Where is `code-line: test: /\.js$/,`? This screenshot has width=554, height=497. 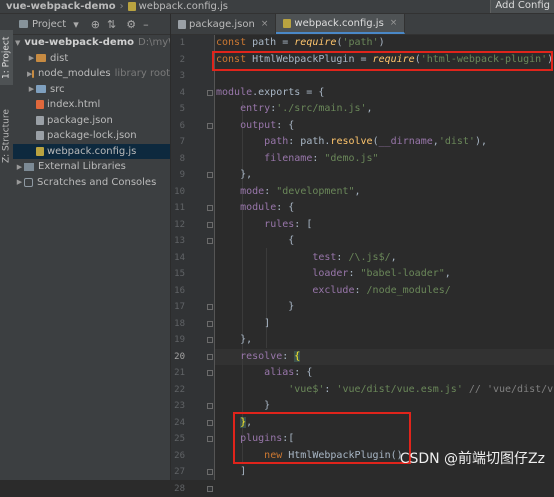
code-line: test: /\.js$/, is located at coordinates (306, 258).